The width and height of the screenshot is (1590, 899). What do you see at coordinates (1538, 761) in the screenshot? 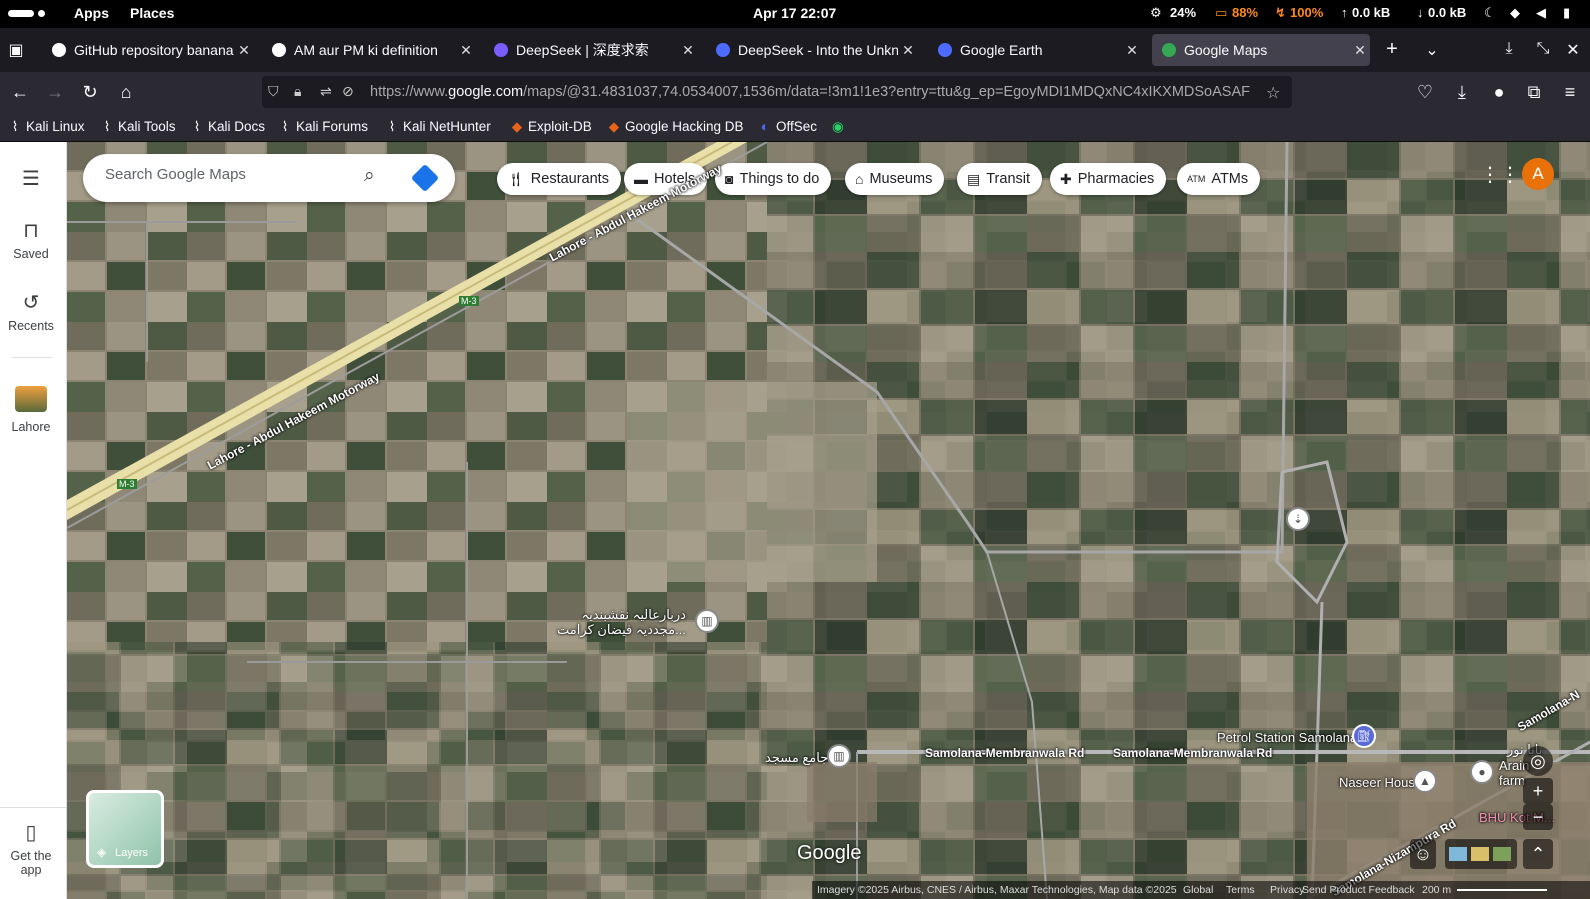
I see `my-location-icon: ◎` at bounding box center [1538, 761].